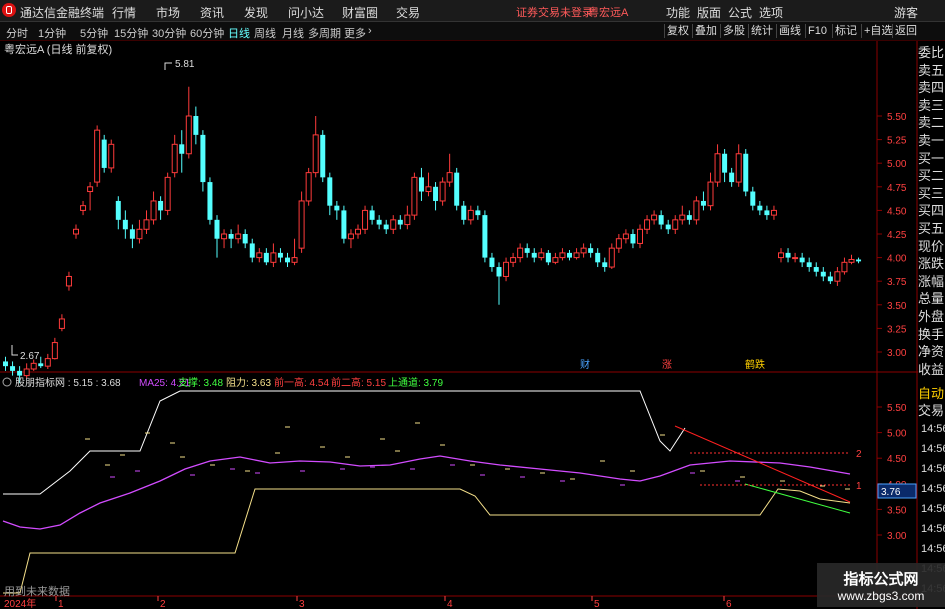 This screenshot has width=945, height=609. I want to click on quote-panel-label: 买二, so click(931, 175).